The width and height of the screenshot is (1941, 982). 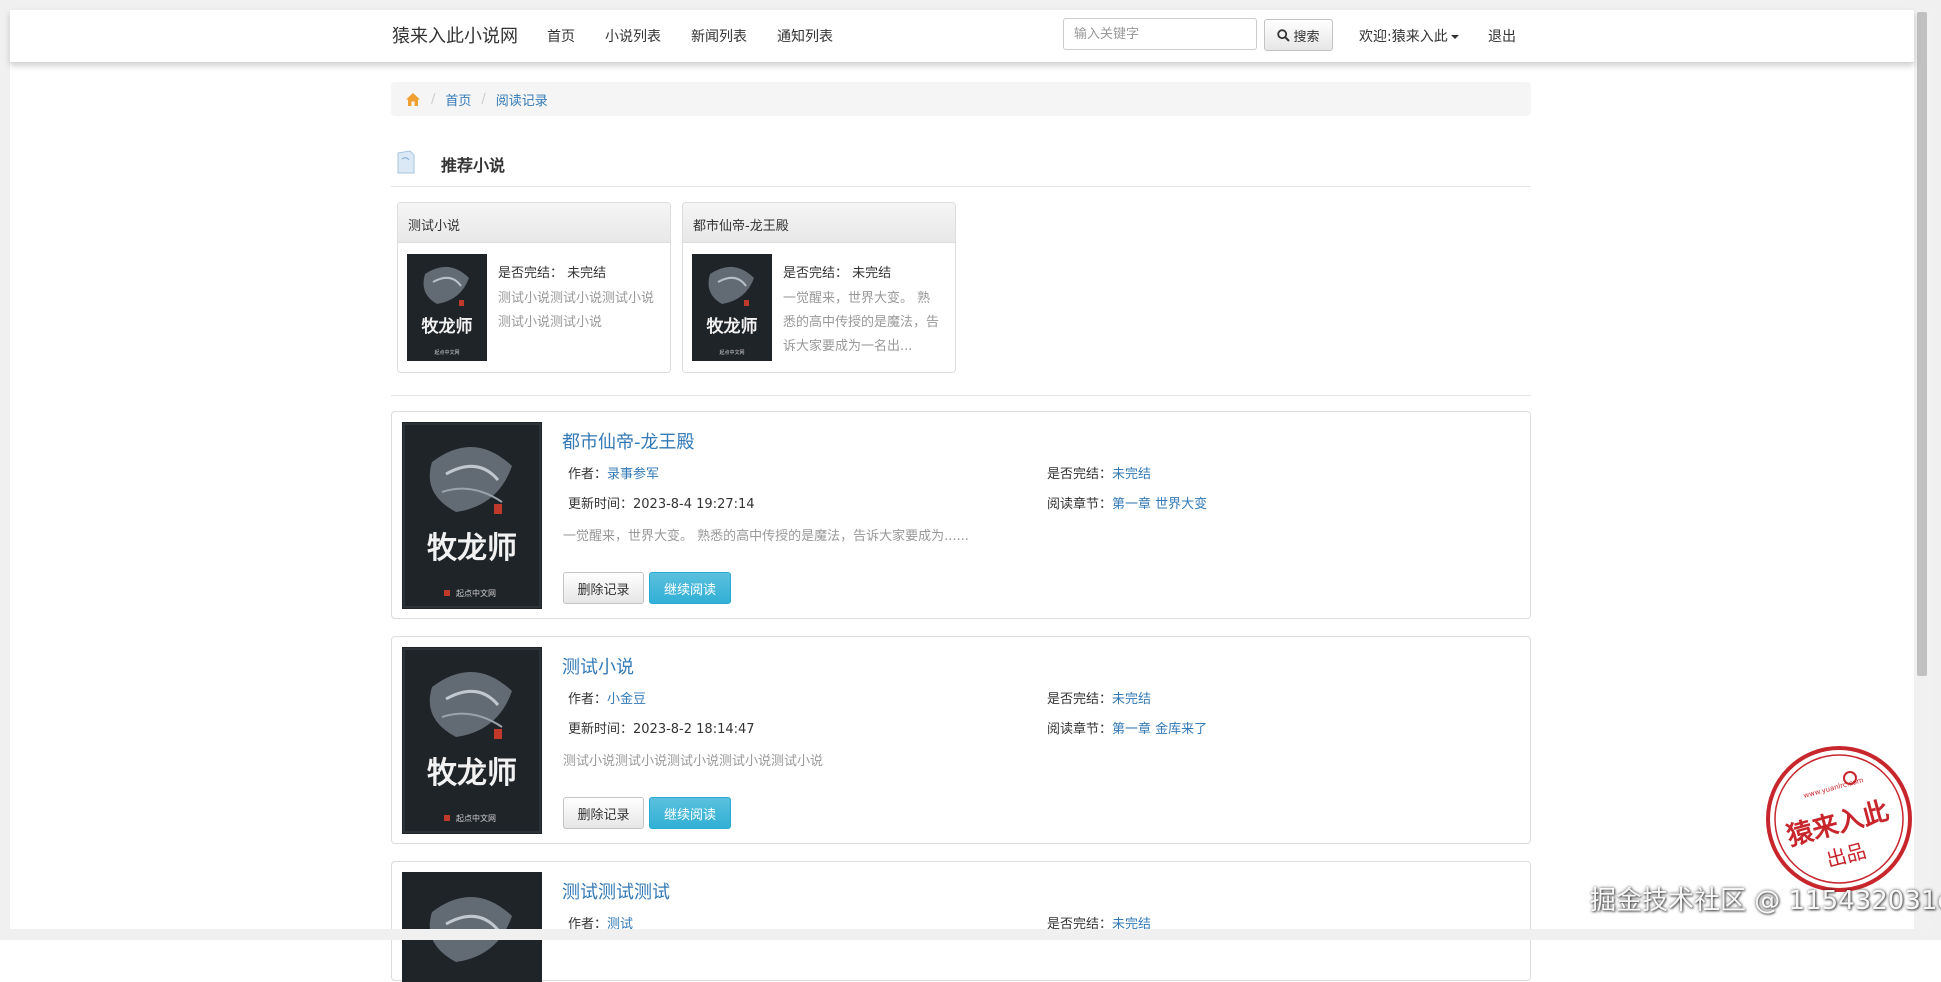 I want to click on logout-link: 退出, so click(x=1502, y=36).